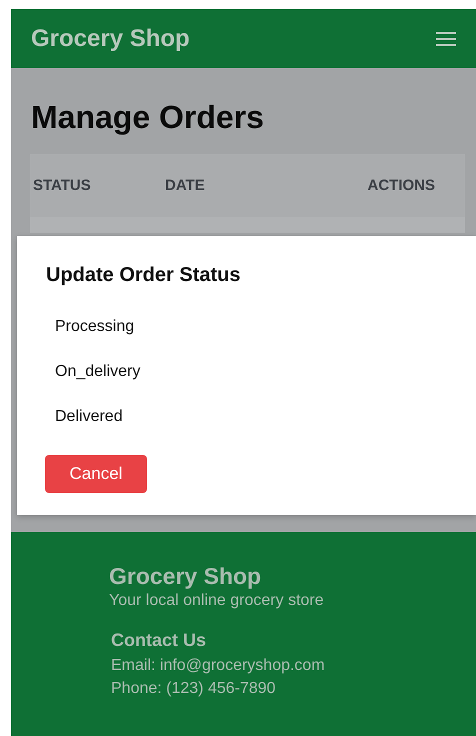 The height and width of the screenshot is (736, 476). What do you see at coordinates (446, 39) in the screenshot?
I see `menu-icon` at bounding box center [446, 39].